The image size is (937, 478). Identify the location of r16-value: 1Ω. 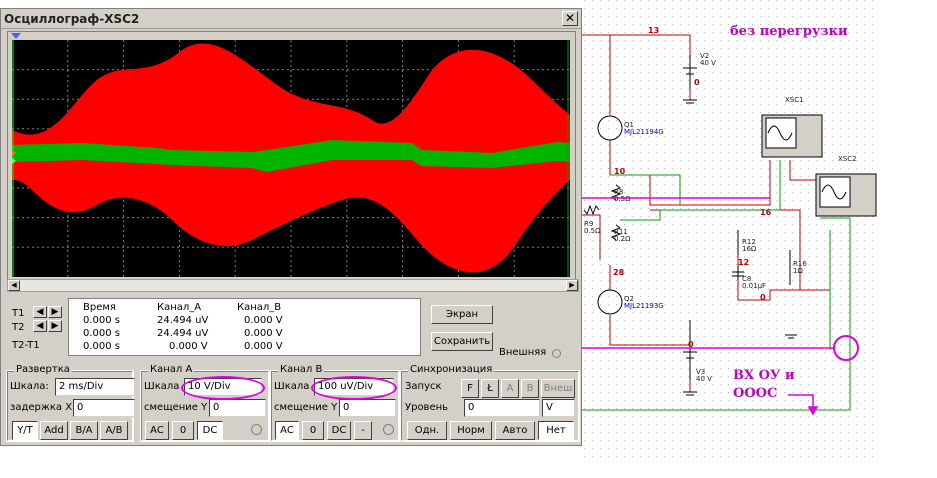
(798, 271).